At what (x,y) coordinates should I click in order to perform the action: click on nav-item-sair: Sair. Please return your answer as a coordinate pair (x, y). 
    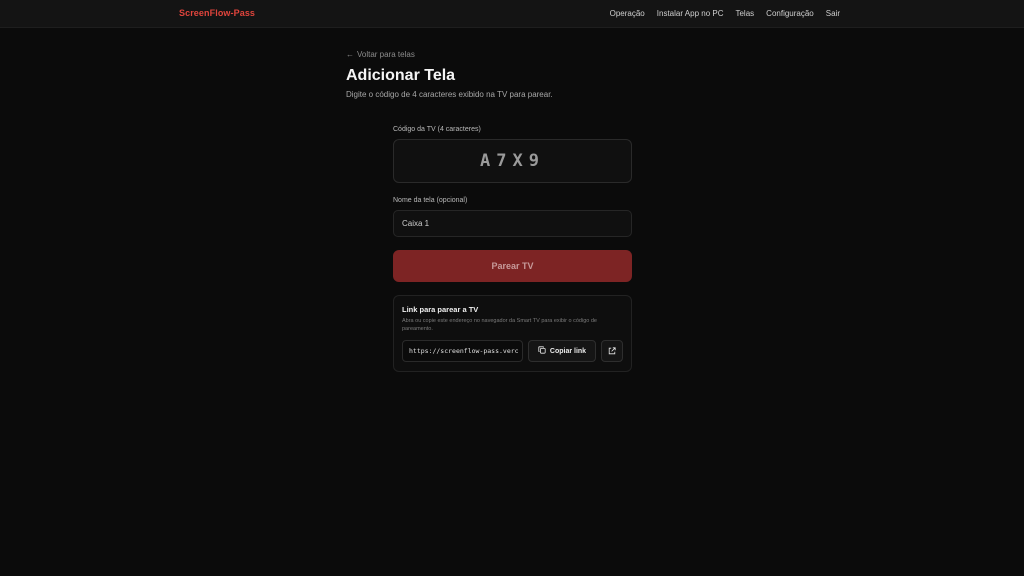
    Looking at the image, I should click on (833, 13).